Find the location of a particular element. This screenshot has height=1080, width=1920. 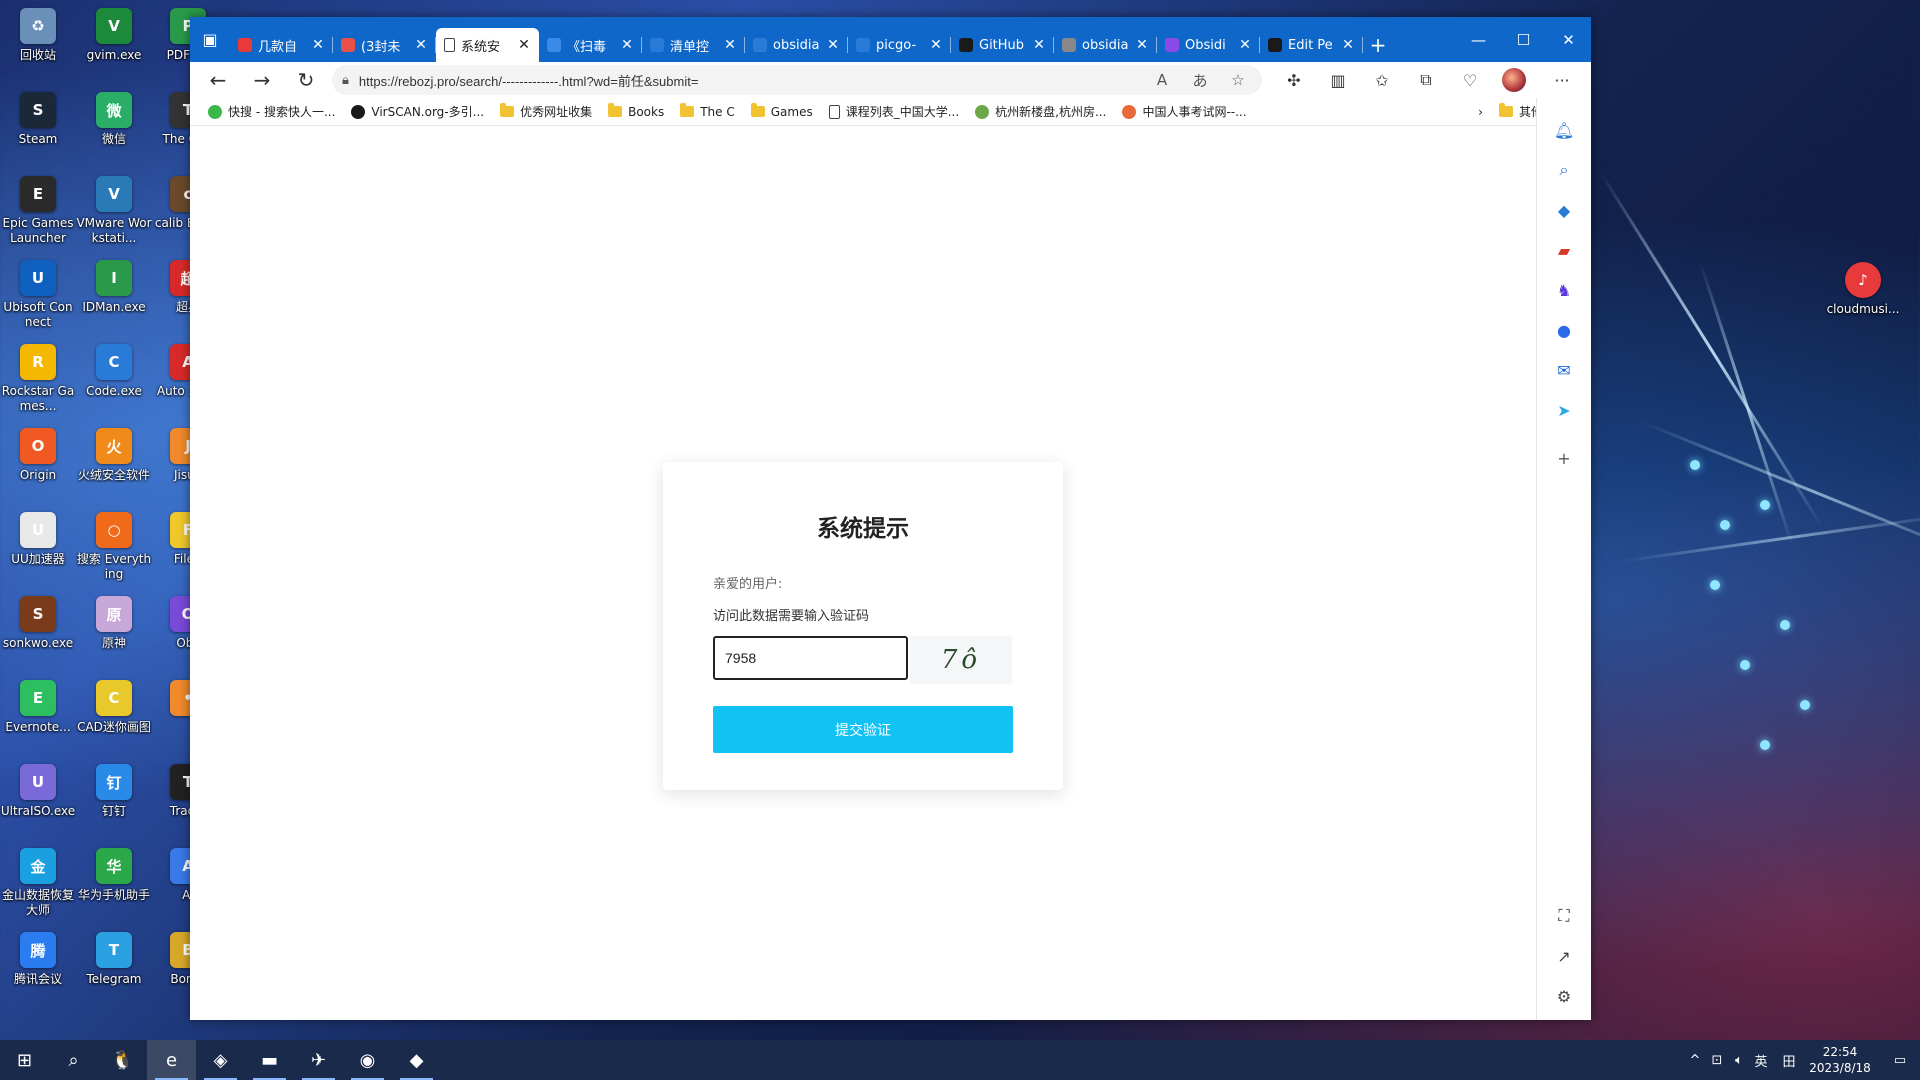

browser-tab: Obsidi ✕ is located at coordinates (1208, 45).